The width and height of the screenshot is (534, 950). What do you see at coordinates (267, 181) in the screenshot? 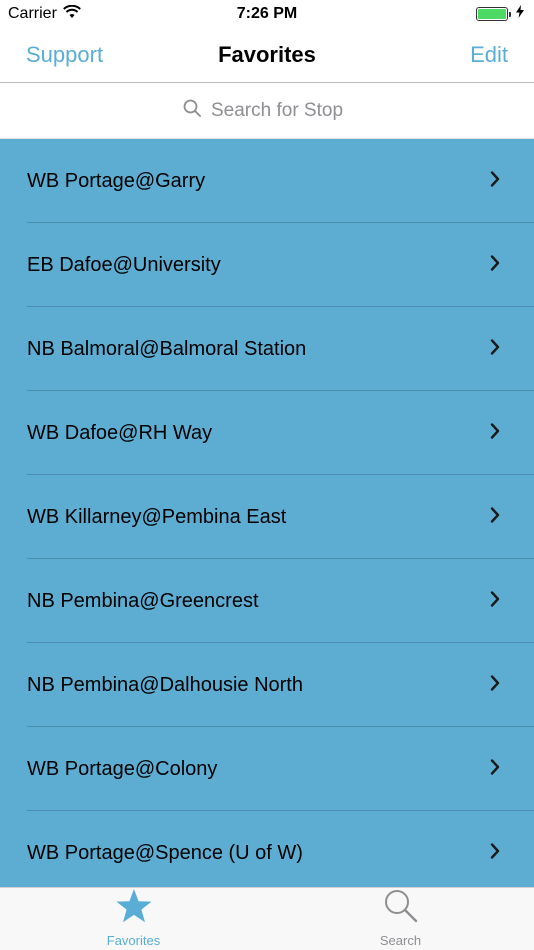
I see `favorite-row: WB Portage@Garry` at bounding box center [267, 181].